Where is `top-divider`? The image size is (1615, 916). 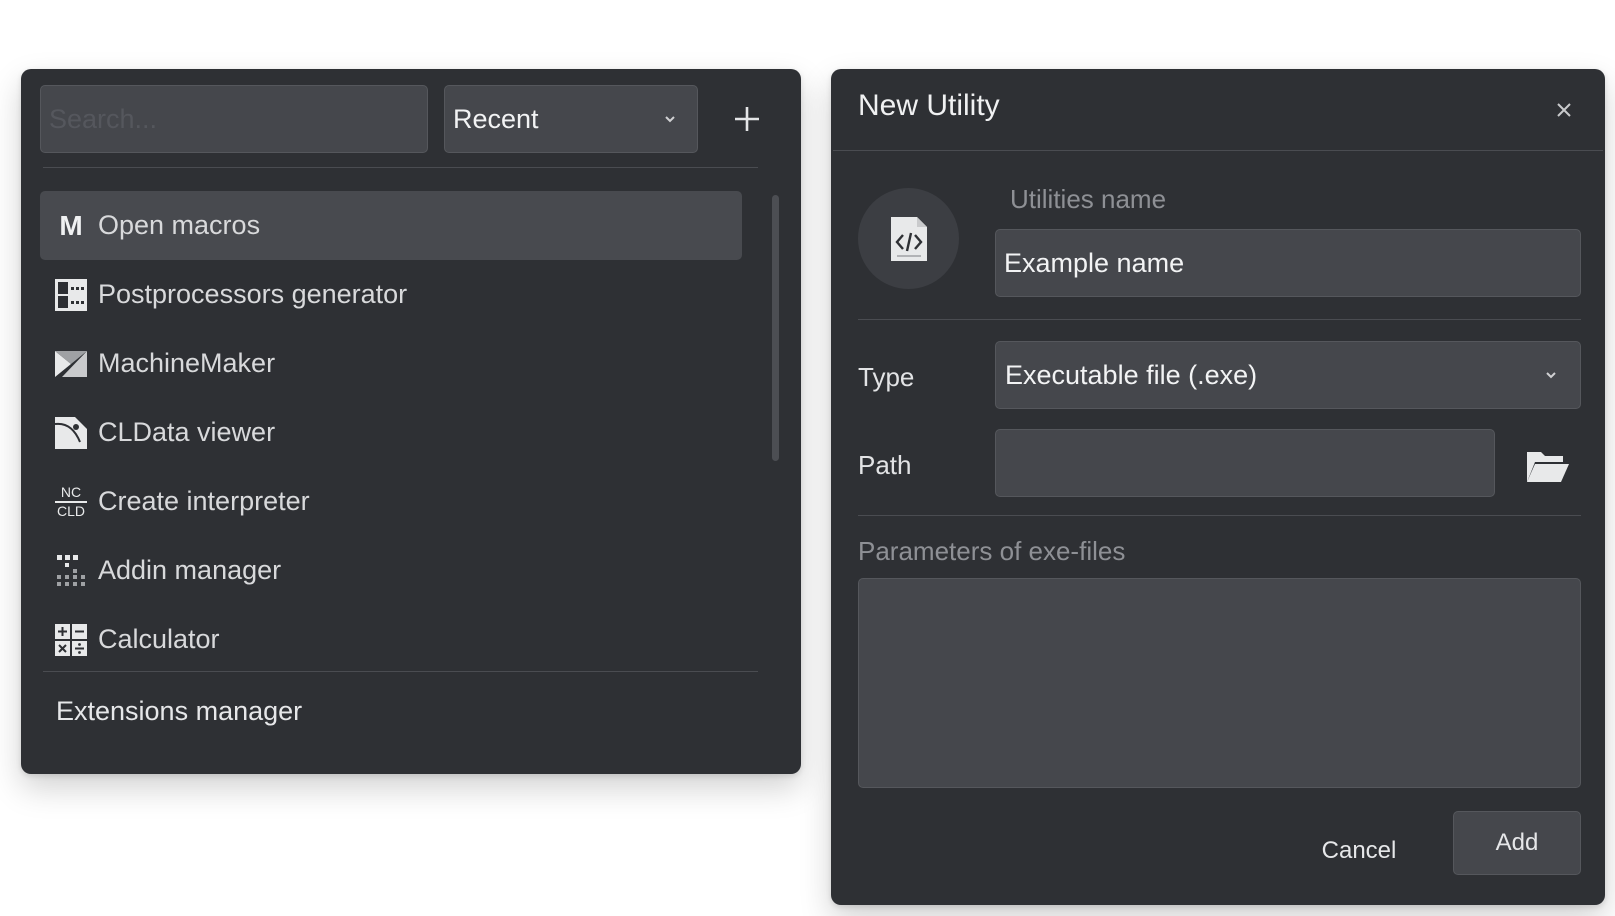
top-divider is located at coordinates (400, 167).